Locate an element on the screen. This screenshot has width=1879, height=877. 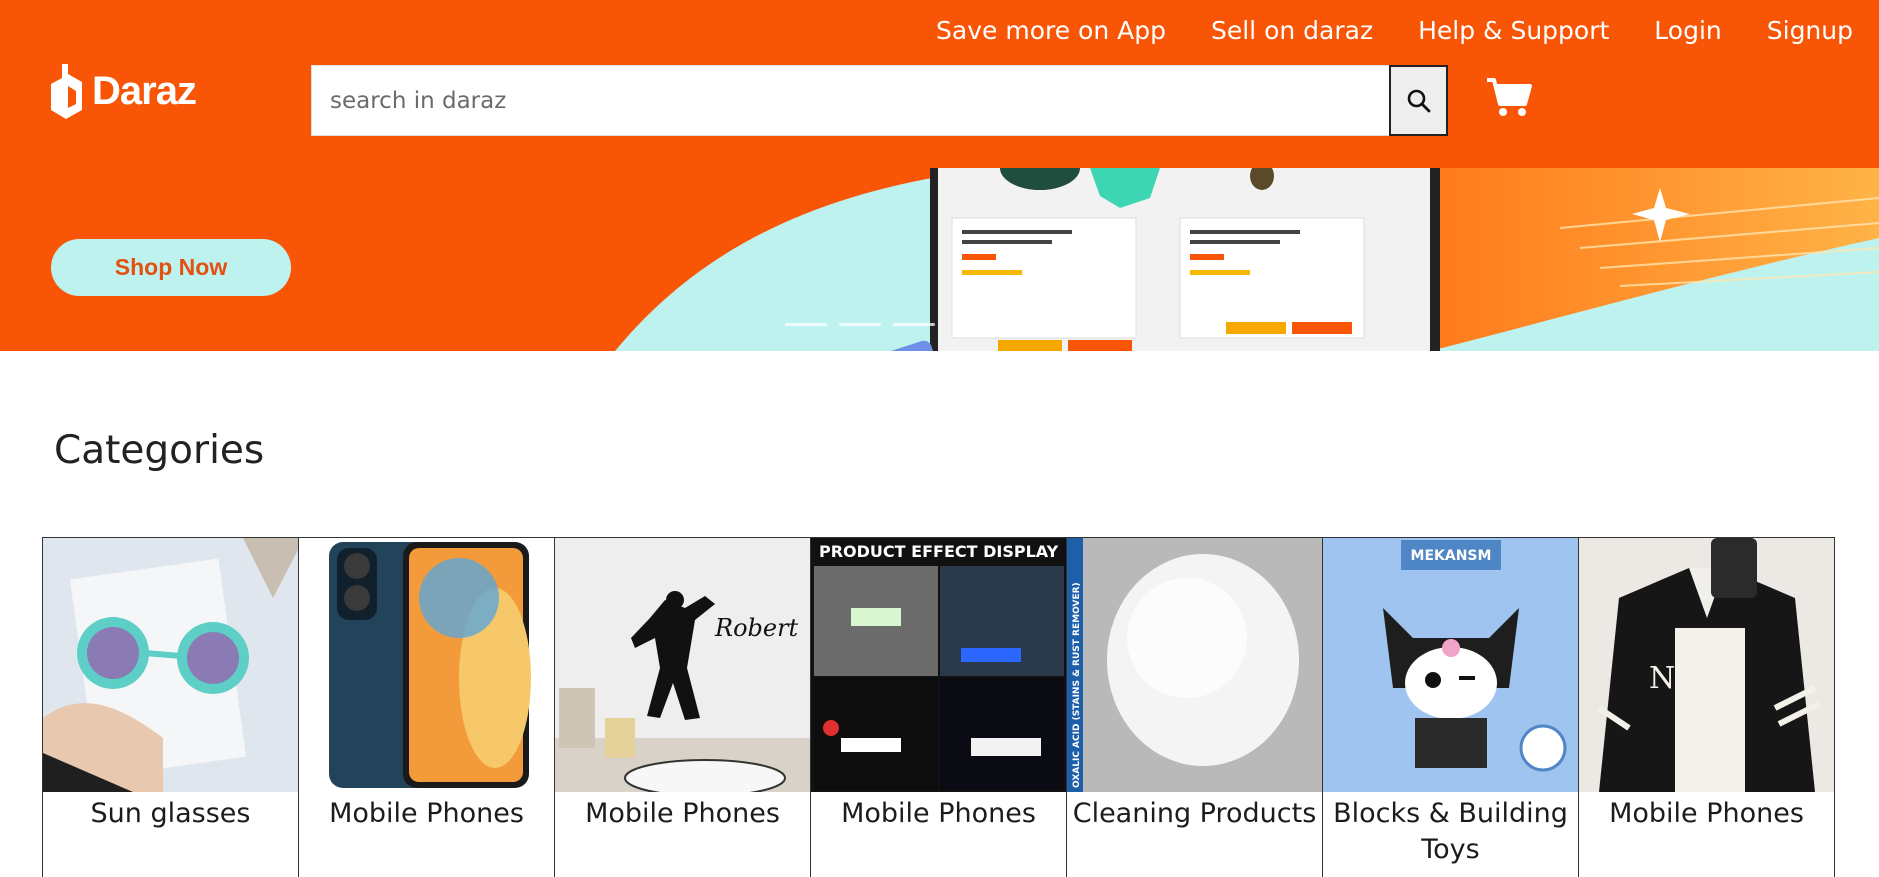
cart-icon is located at coordinates (1509, 97).